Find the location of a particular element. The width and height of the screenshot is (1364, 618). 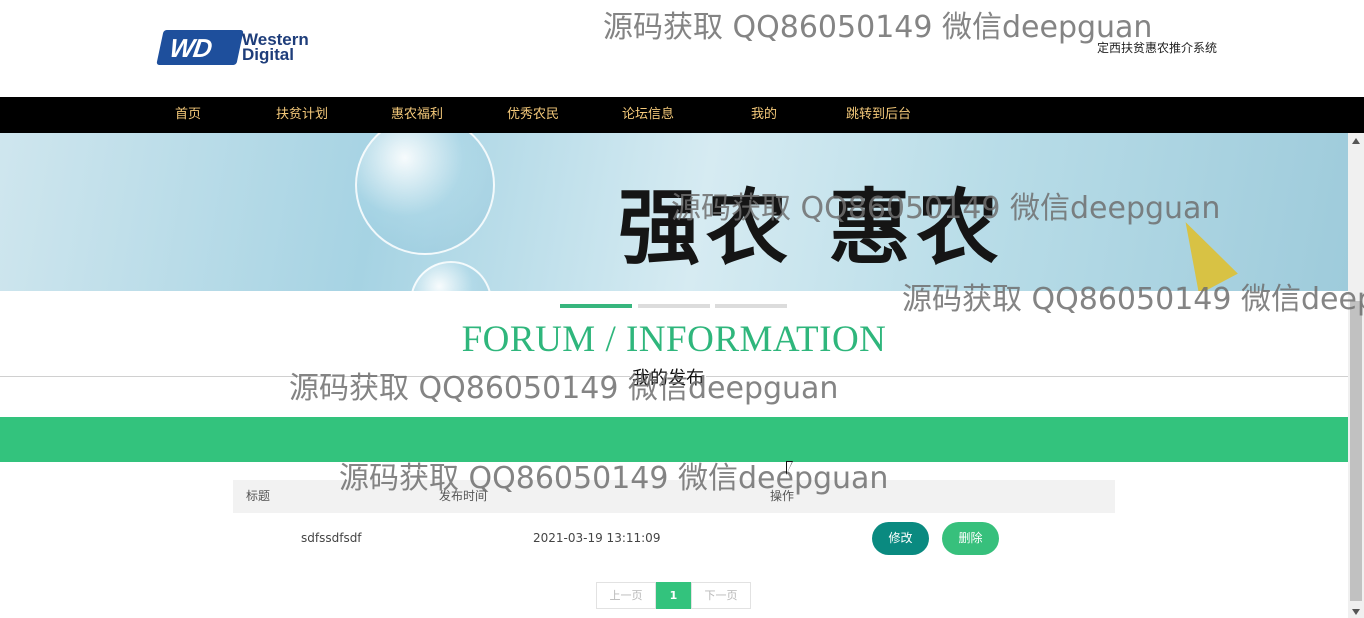

column-header-title: 标题 is located at coordinates (258, 496).